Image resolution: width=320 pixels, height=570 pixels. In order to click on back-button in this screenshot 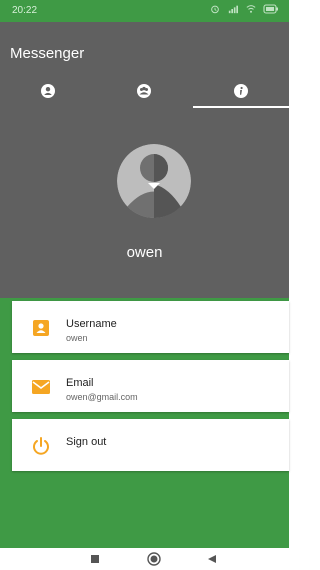, I will do `click(212, 559)`.